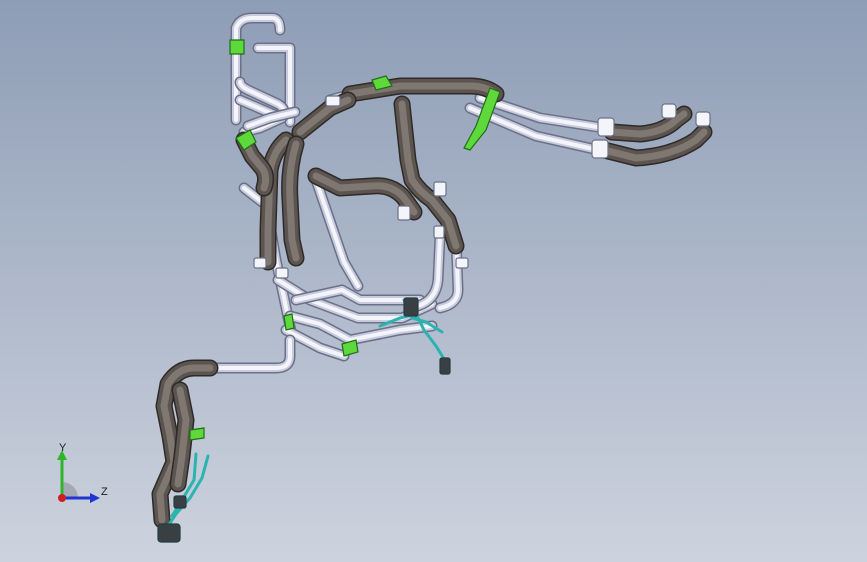 This screenshot has height=562, width=867. What do you see at coordinates (95, 498) in the screenshot?
I see `z-axis-arrow` at bounding box center [95, 498].